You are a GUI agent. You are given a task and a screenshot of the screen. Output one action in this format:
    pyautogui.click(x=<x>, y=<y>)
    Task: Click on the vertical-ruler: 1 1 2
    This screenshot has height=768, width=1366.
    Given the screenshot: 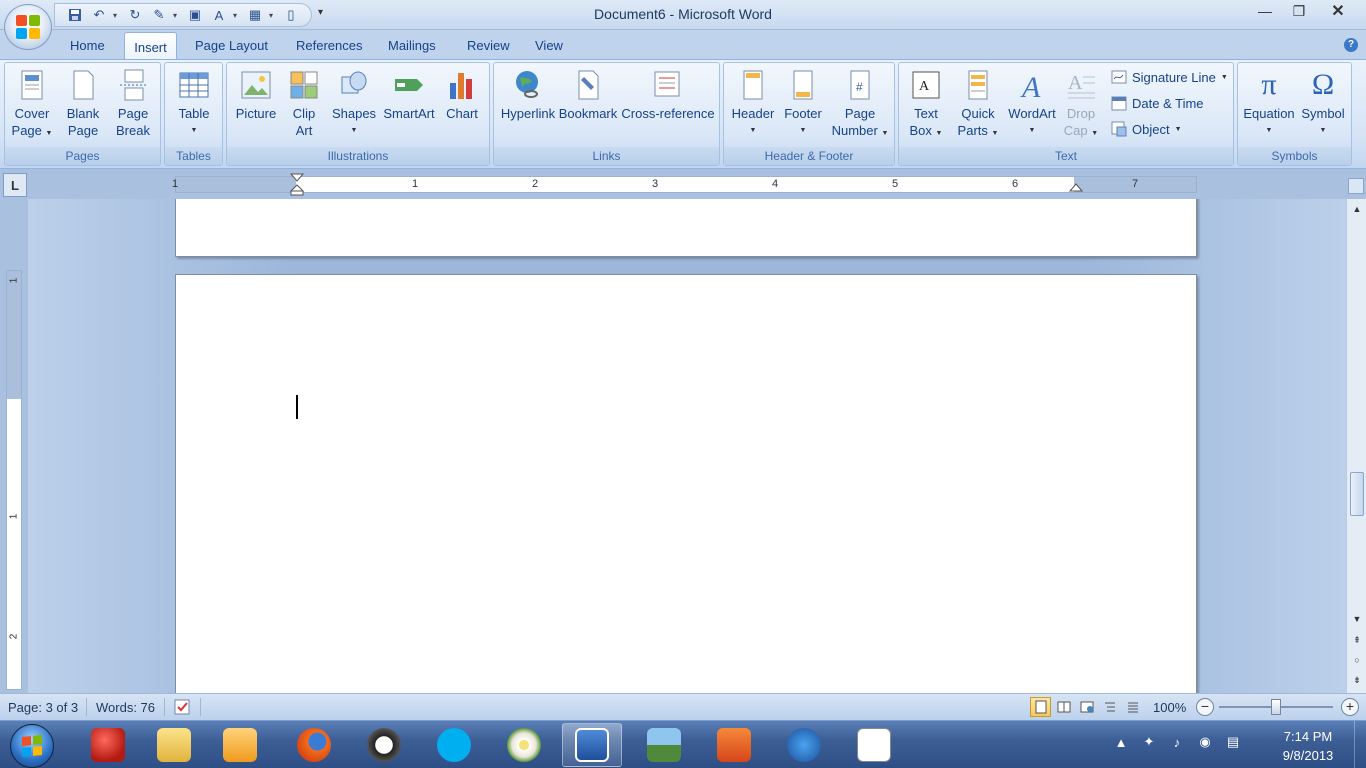 What is the action you would take?
    pyautogui.click(x=14, y=480)
    